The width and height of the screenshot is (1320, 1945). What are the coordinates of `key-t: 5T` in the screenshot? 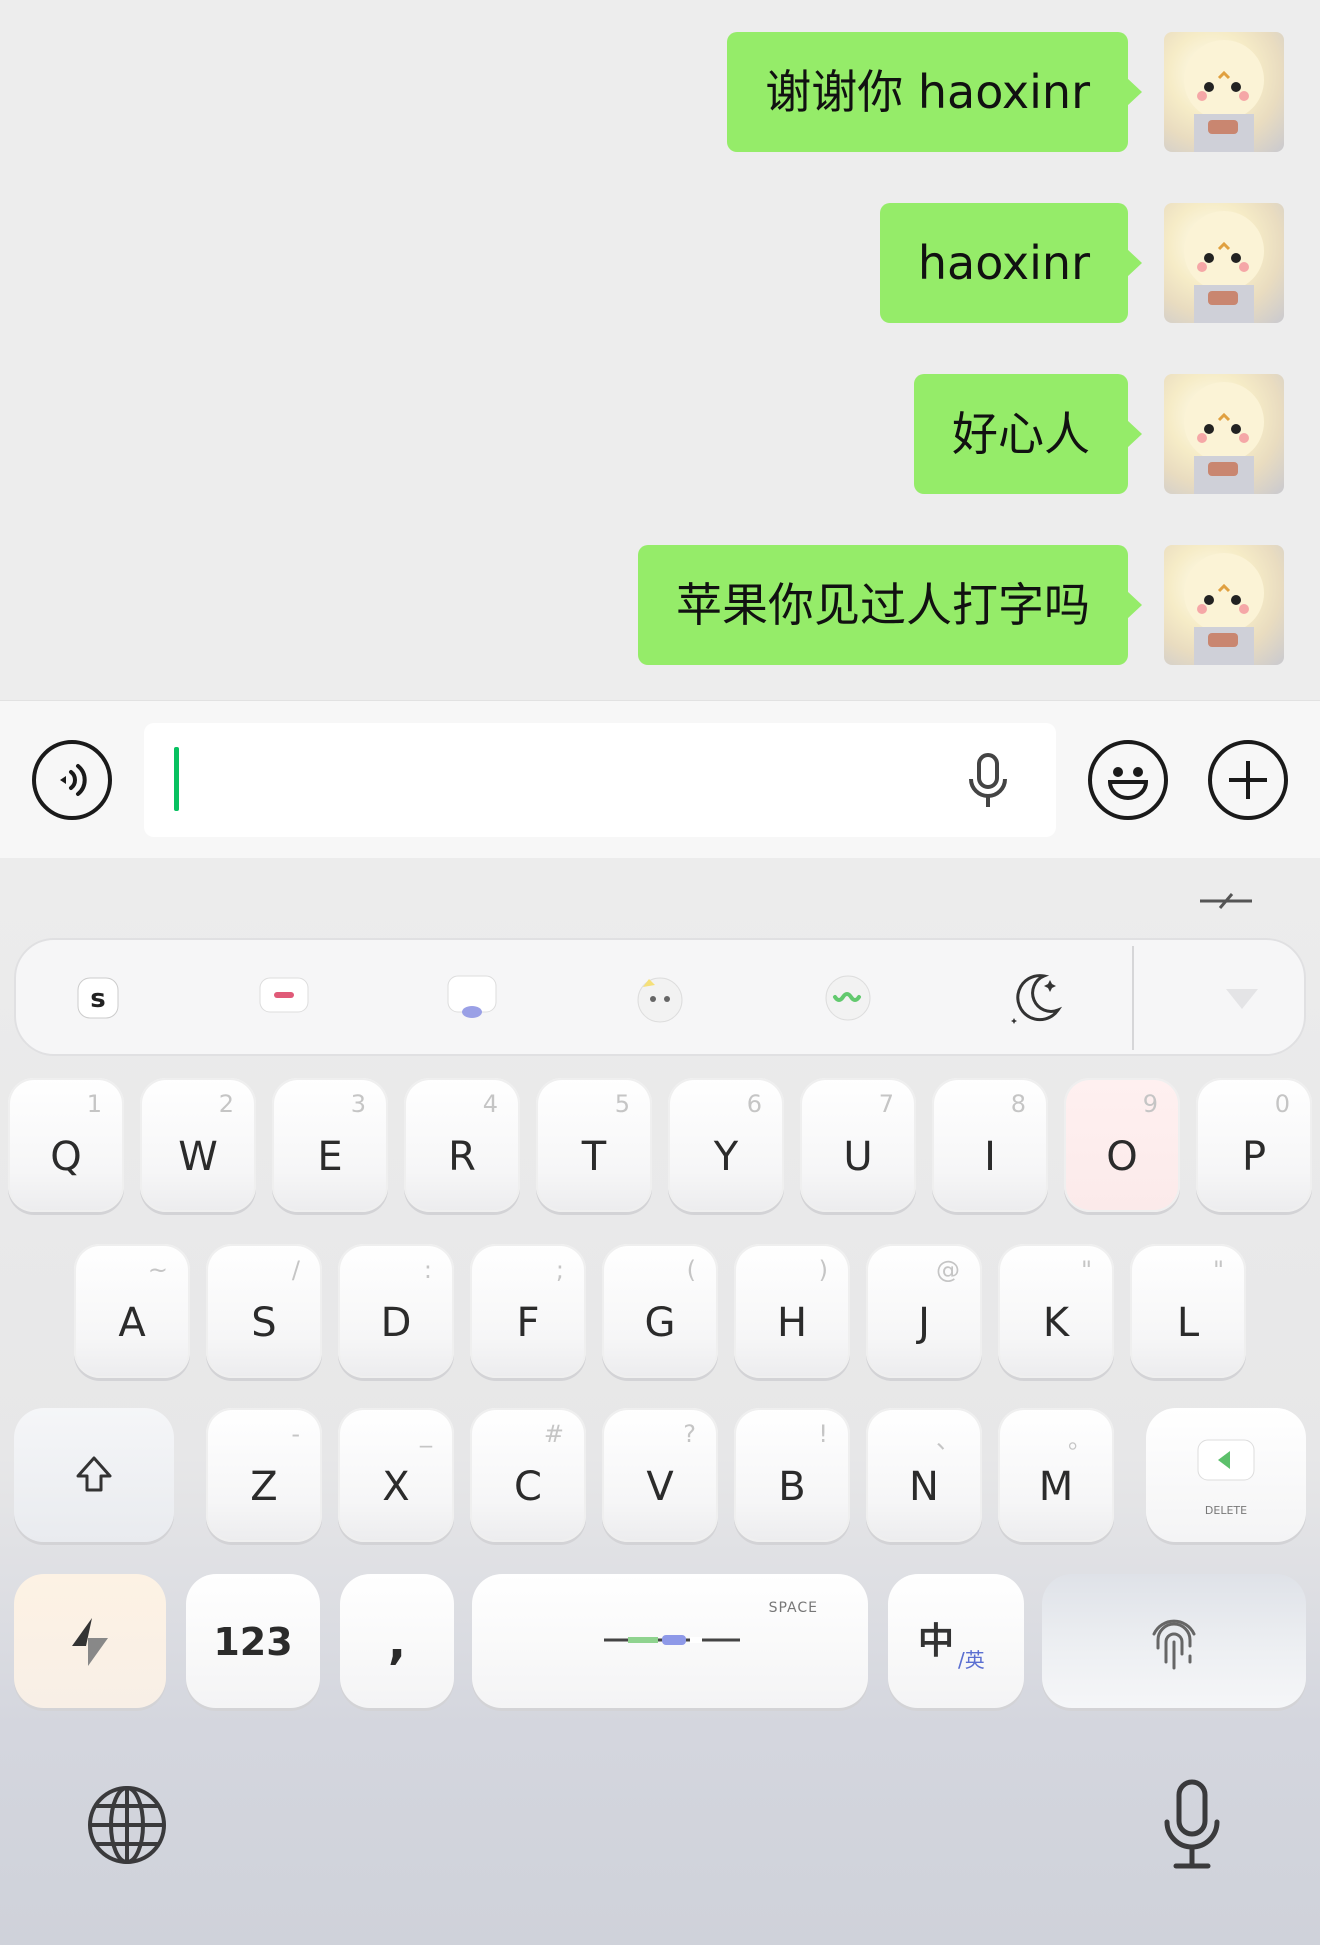 It's located at (594, 1145).